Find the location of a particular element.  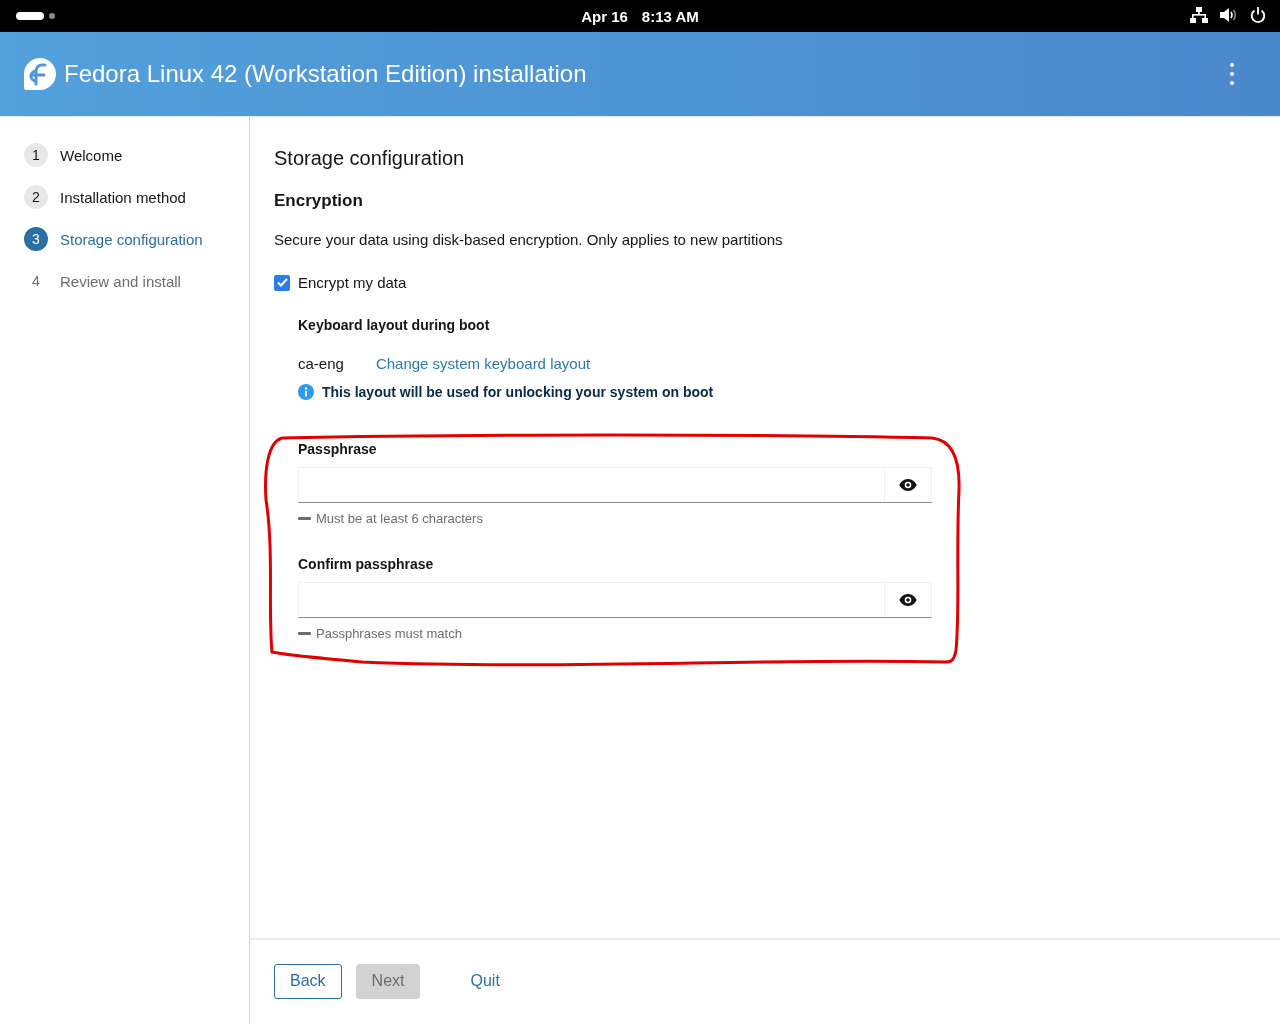

date-text: Apr 16 is located at coordinates (604, 16).